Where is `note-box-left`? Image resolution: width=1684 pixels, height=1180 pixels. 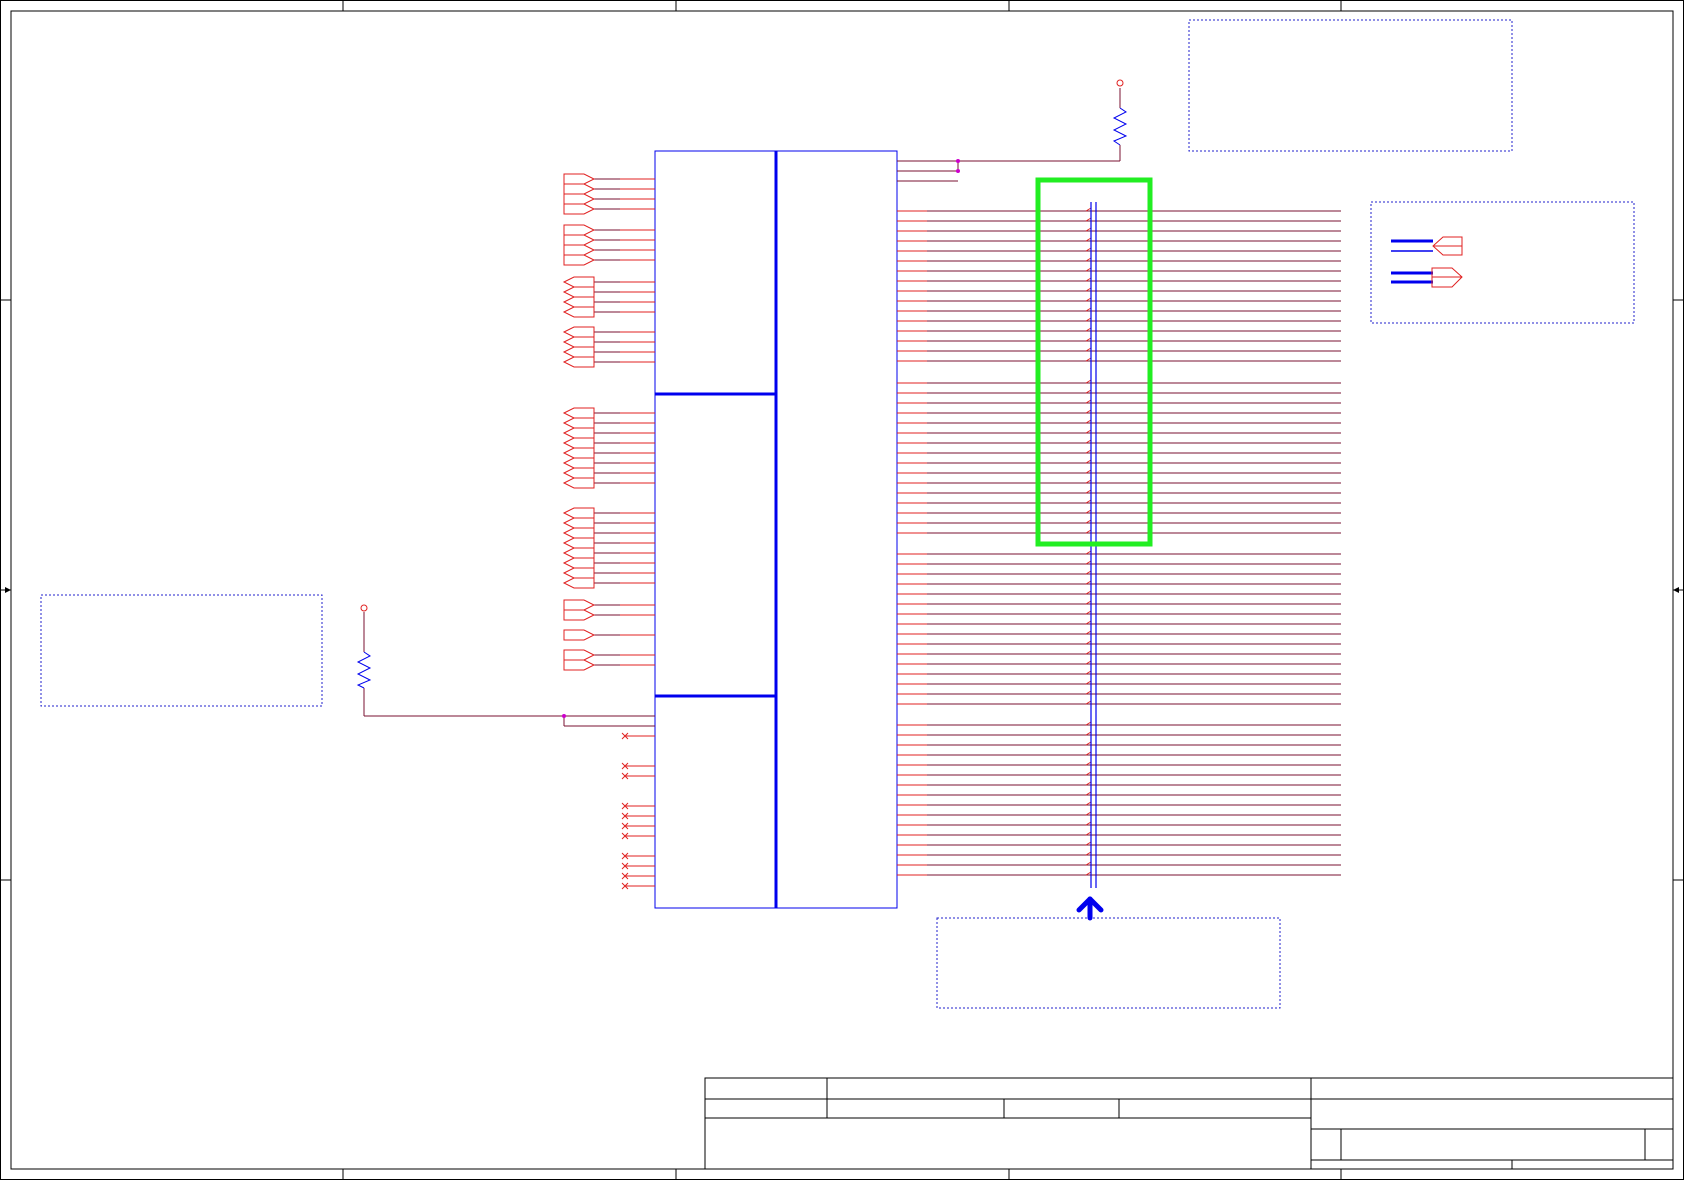 note-box-left is located at coordinates (181, 650).